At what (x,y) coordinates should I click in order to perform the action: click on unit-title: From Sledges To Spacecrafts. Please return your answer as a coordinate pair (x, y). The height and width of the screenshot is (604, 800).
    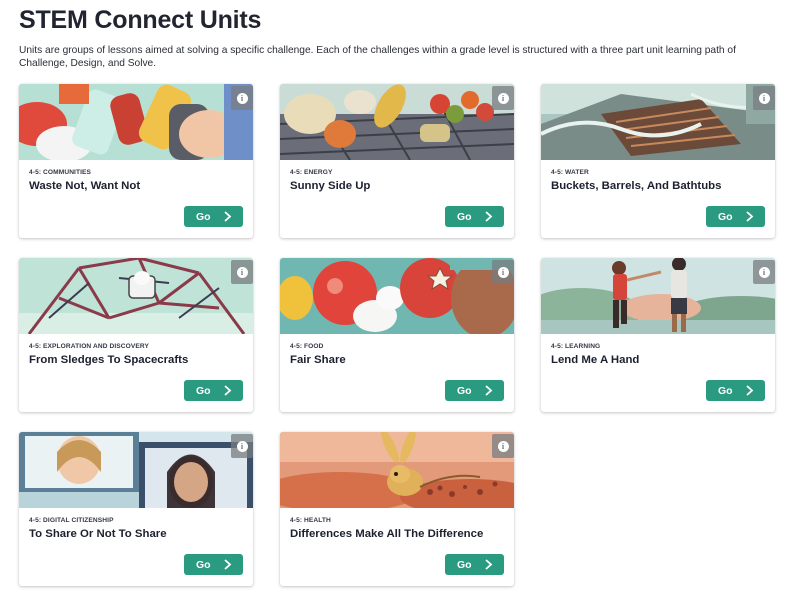
    Looking at the image, I should click on (108, 360).